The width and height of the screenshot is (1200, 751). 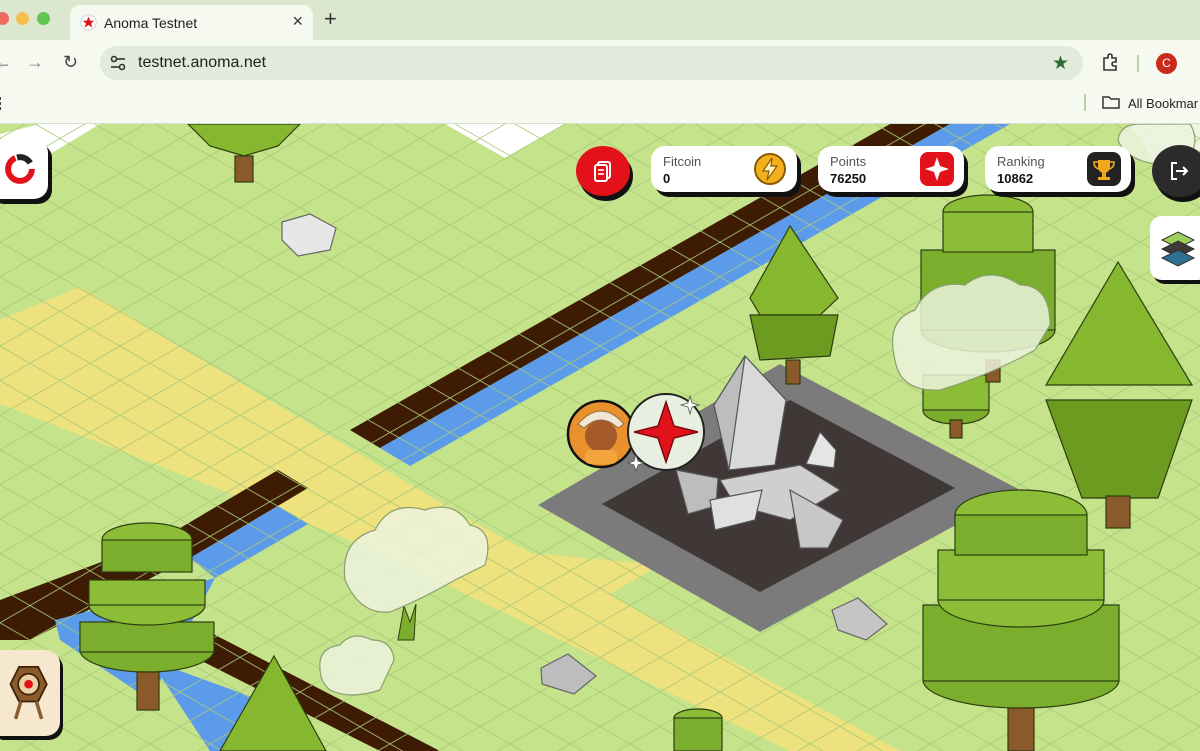 I want to click on folder-icon, so click(x=1111, y=102).